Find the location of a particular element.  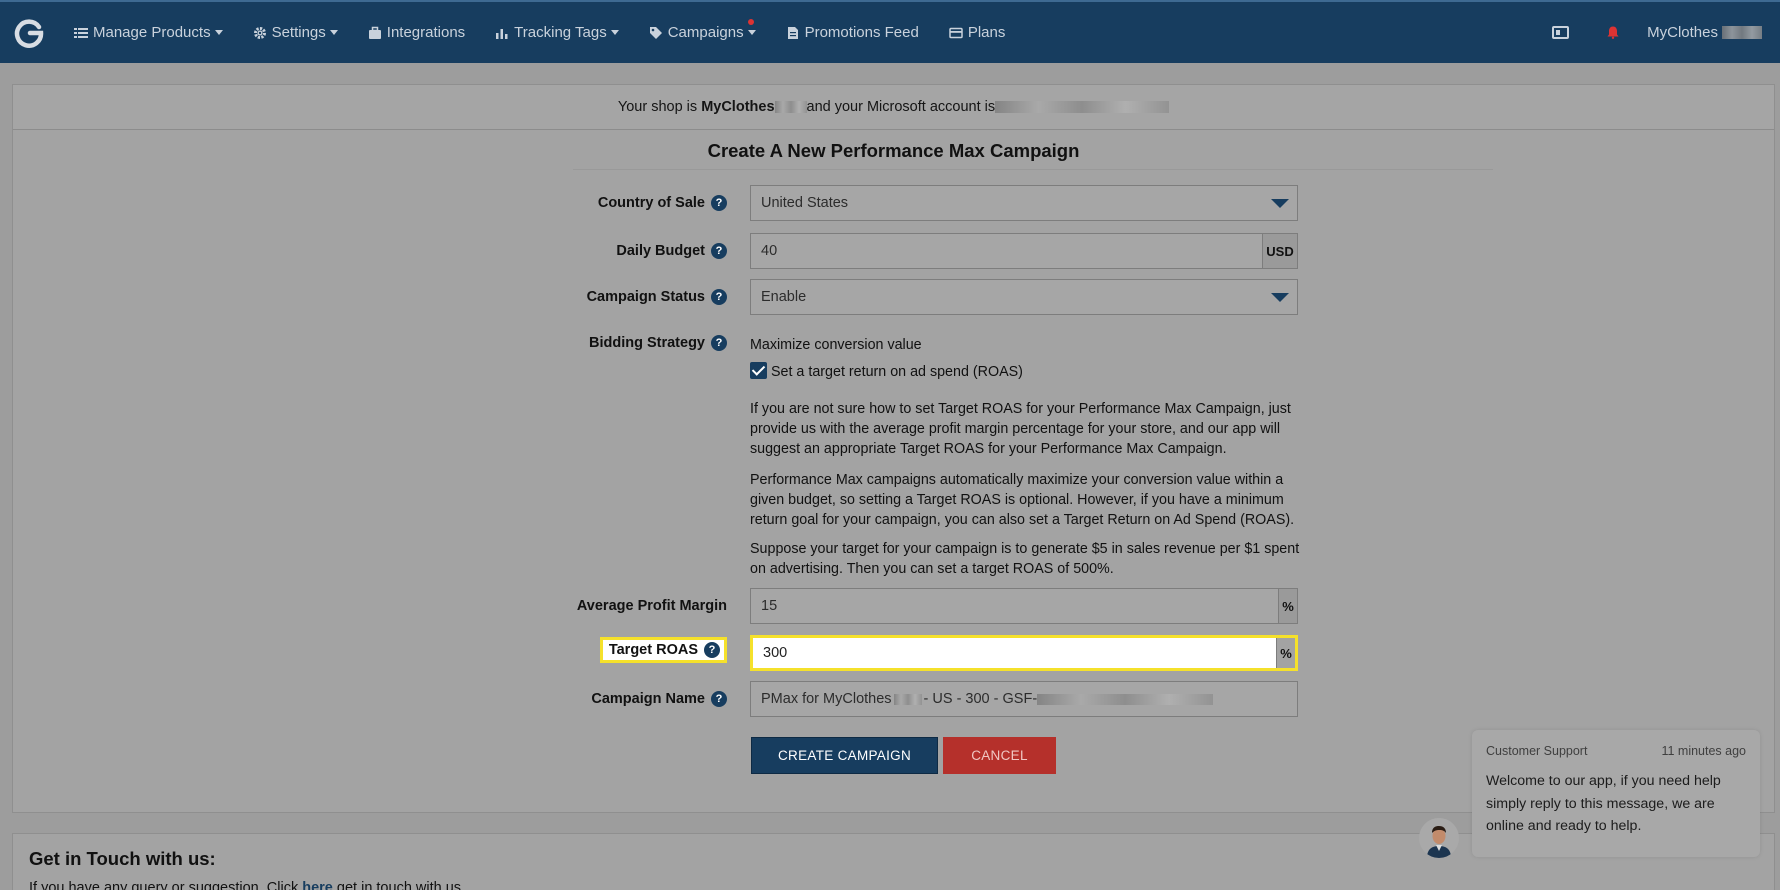

nav-manage-products: Manage Products is located at coordinates (148, 32).